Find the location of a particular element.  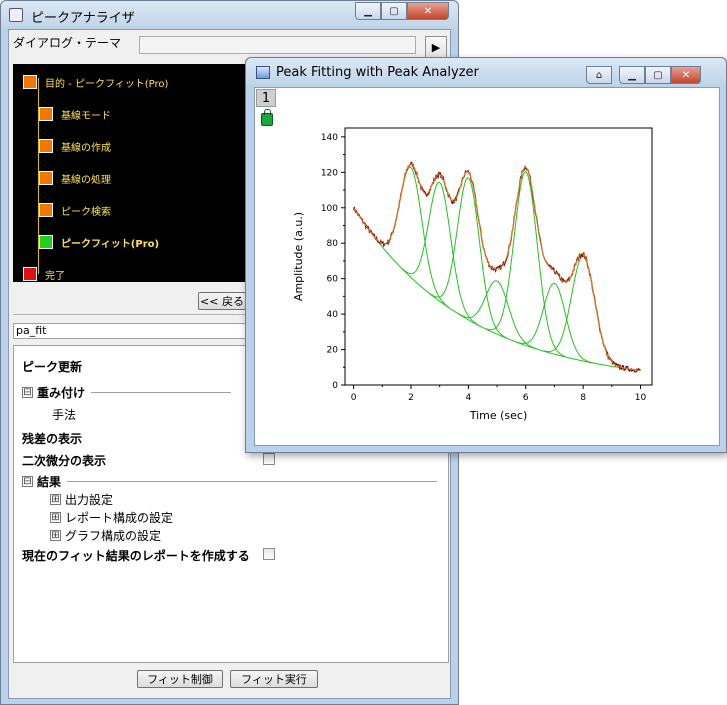

y-tick-label: 100 is located at coordinates (329, 209).